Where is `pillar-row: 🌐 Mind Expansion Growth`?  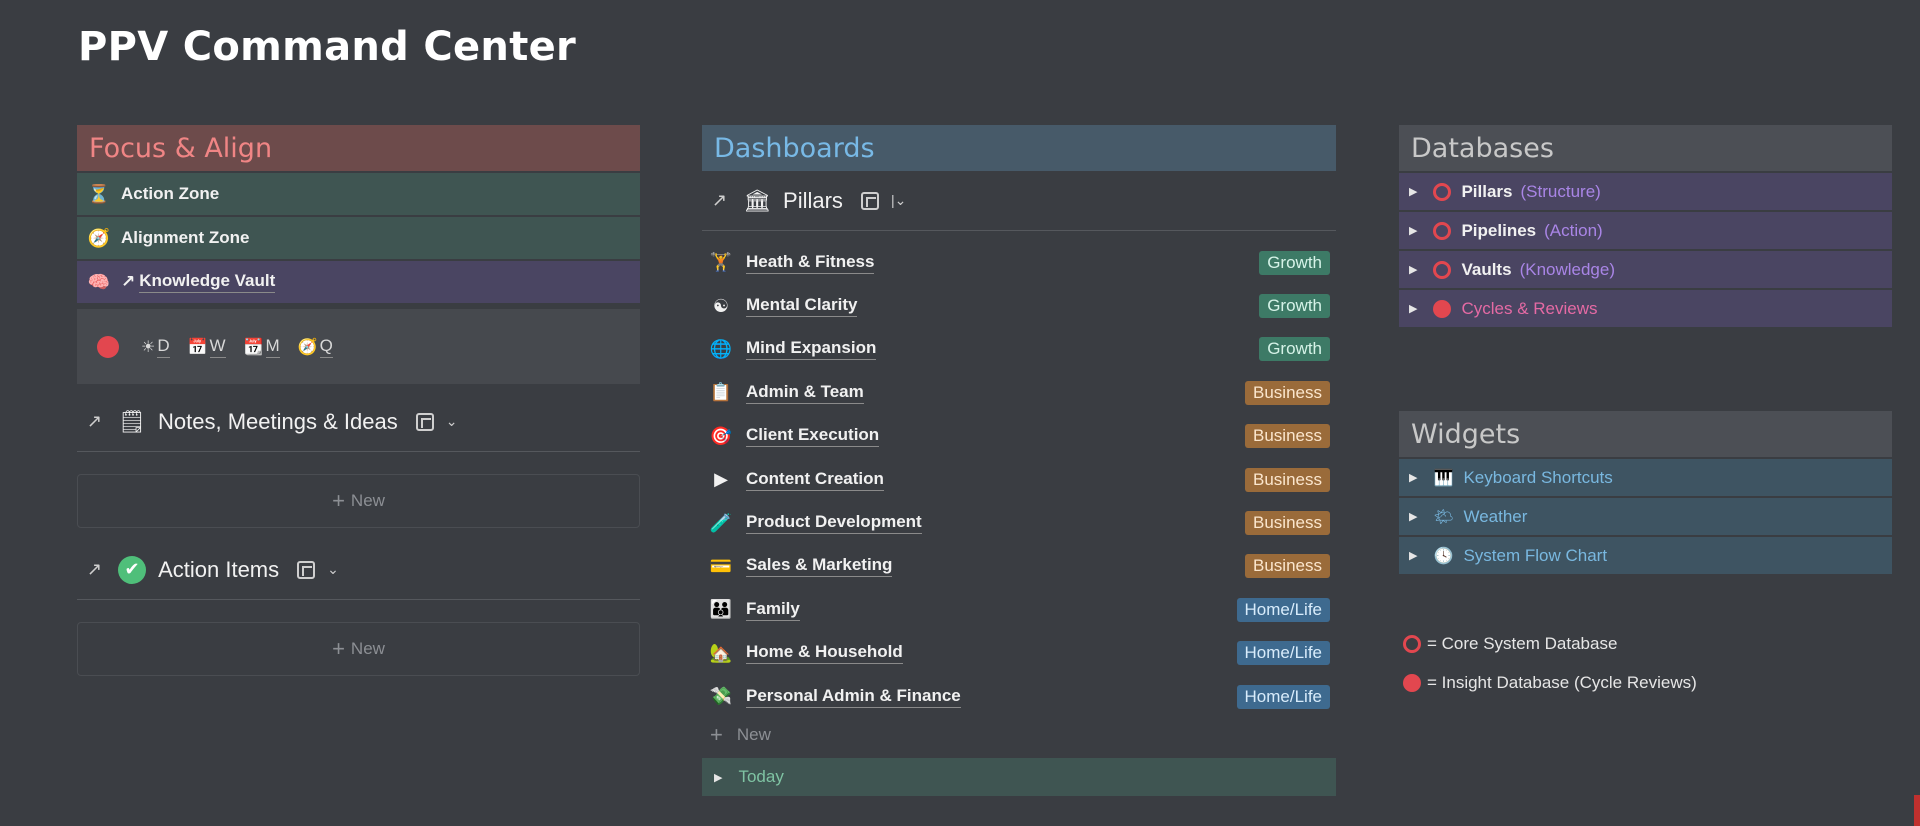 pillar-row: 🌐 Mind Expansion Growth is located at coordinates (1019, 349).